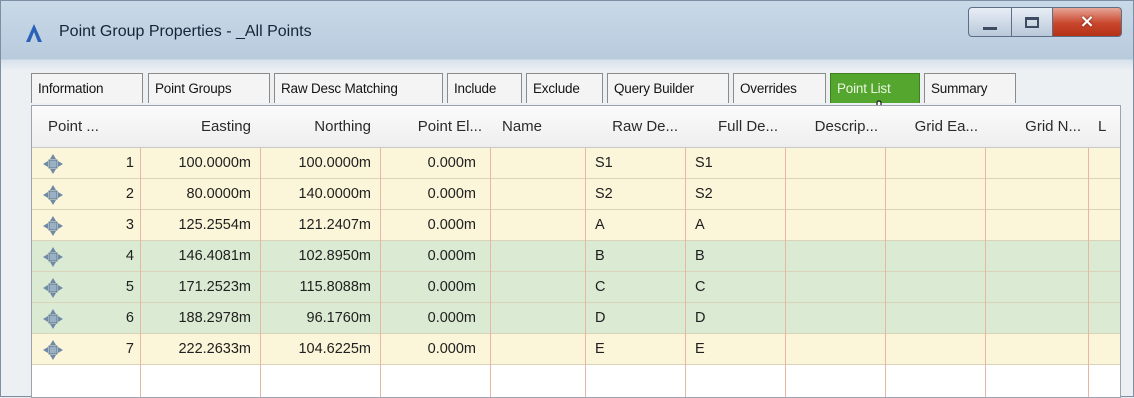 This screenshot has width=1134, height=398. What do you see at coordinates (634, 194) in the screenshot?
I see `cell-raw-description: S2` at bounding box center [634, 194].